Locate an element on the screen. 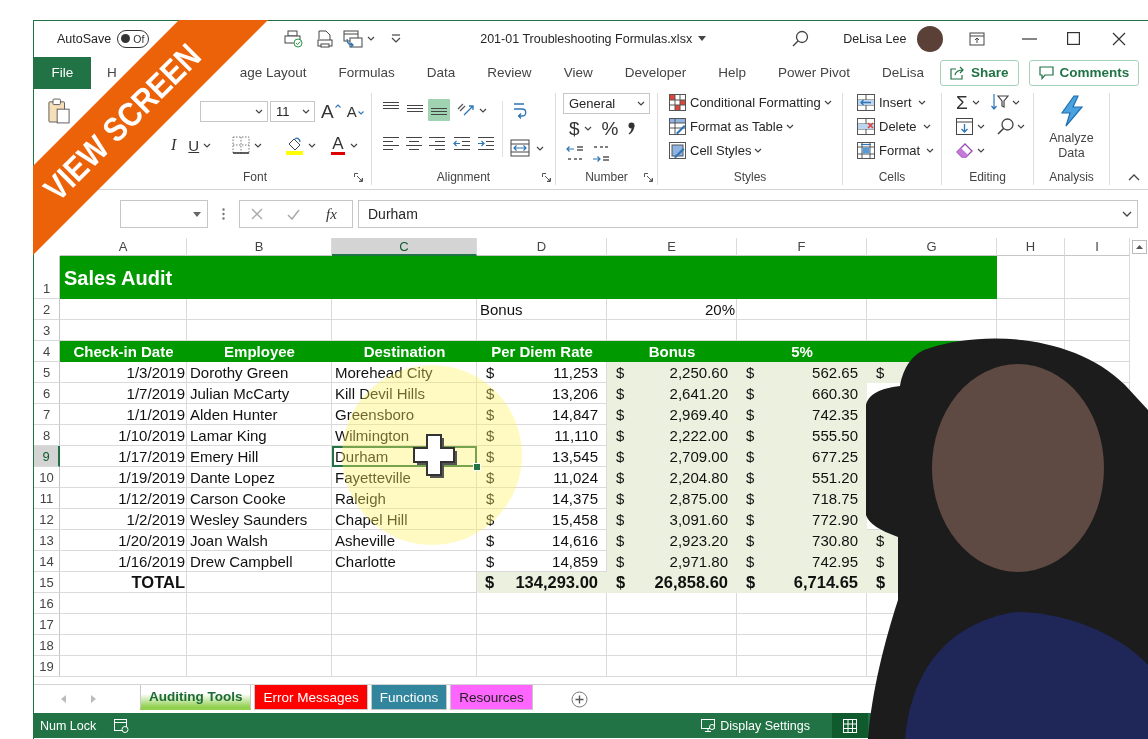 The image size is (1148, 739). find-icon is located at coordinates (1005, 126).